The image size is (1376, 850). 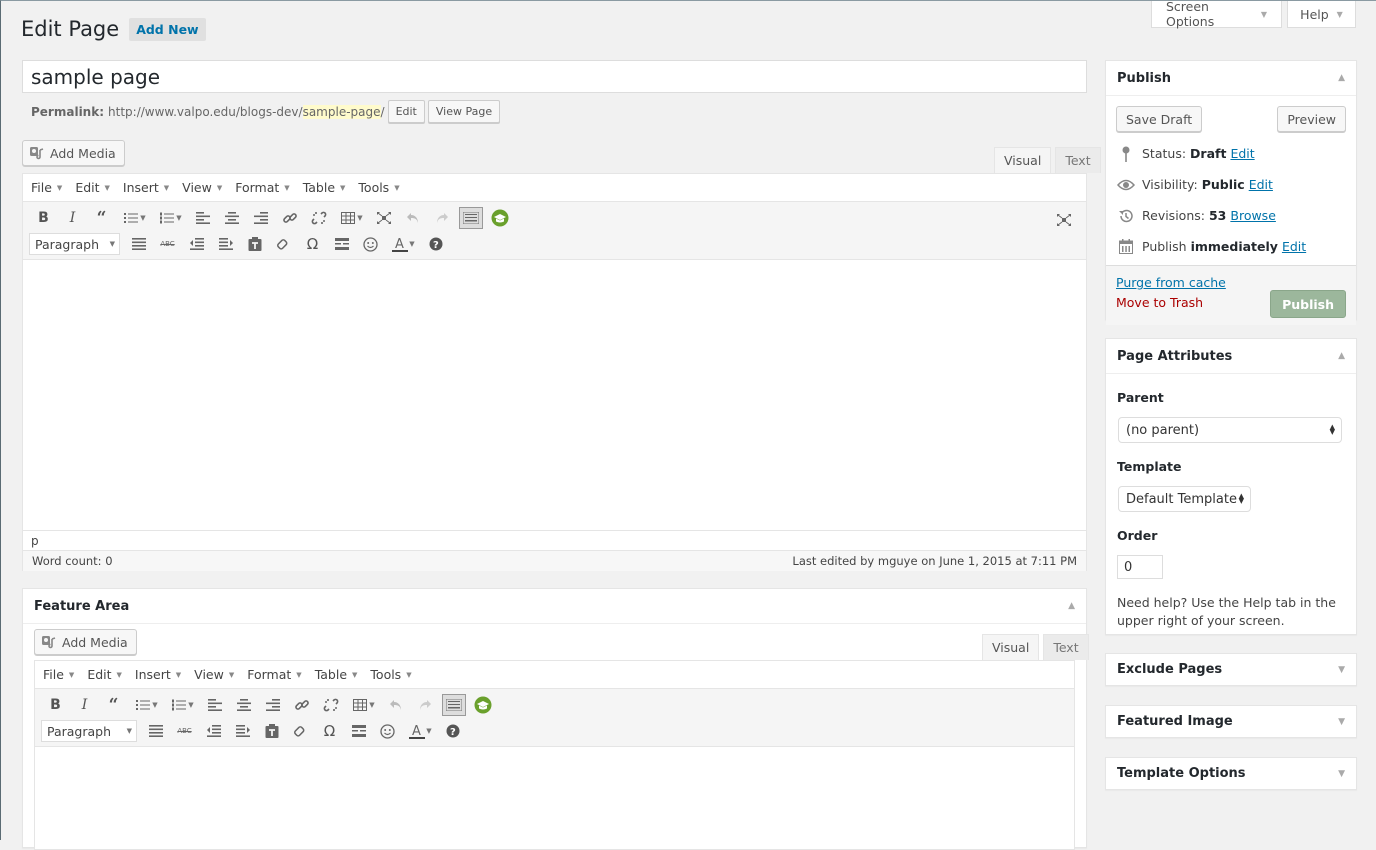 What do you see at coordinates (1253, 215) in the screenshot?
I see `browse-revisions-link: Browse` at bounding box center [1253, 215].